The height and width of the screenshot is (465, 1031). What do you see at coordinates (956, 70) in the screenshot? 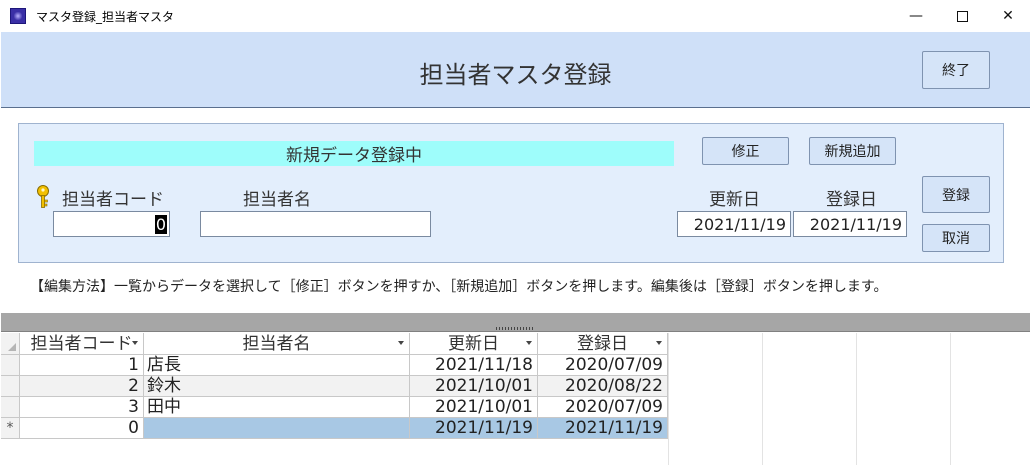
I see `exit-button: 終了` at bounding box center [956, 70].